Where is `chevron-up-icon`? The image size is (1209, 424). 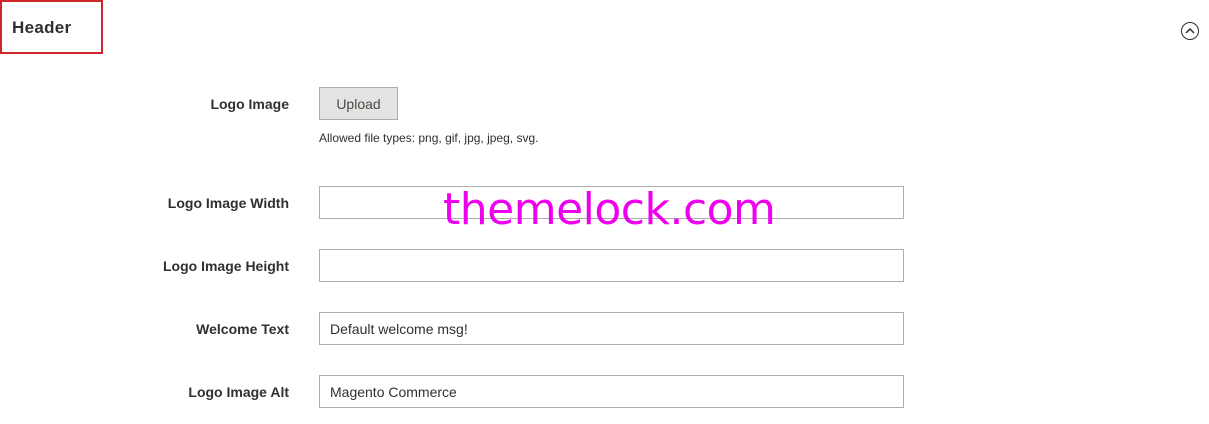 chevron-up-icon is located at coordinates (1190, 31).